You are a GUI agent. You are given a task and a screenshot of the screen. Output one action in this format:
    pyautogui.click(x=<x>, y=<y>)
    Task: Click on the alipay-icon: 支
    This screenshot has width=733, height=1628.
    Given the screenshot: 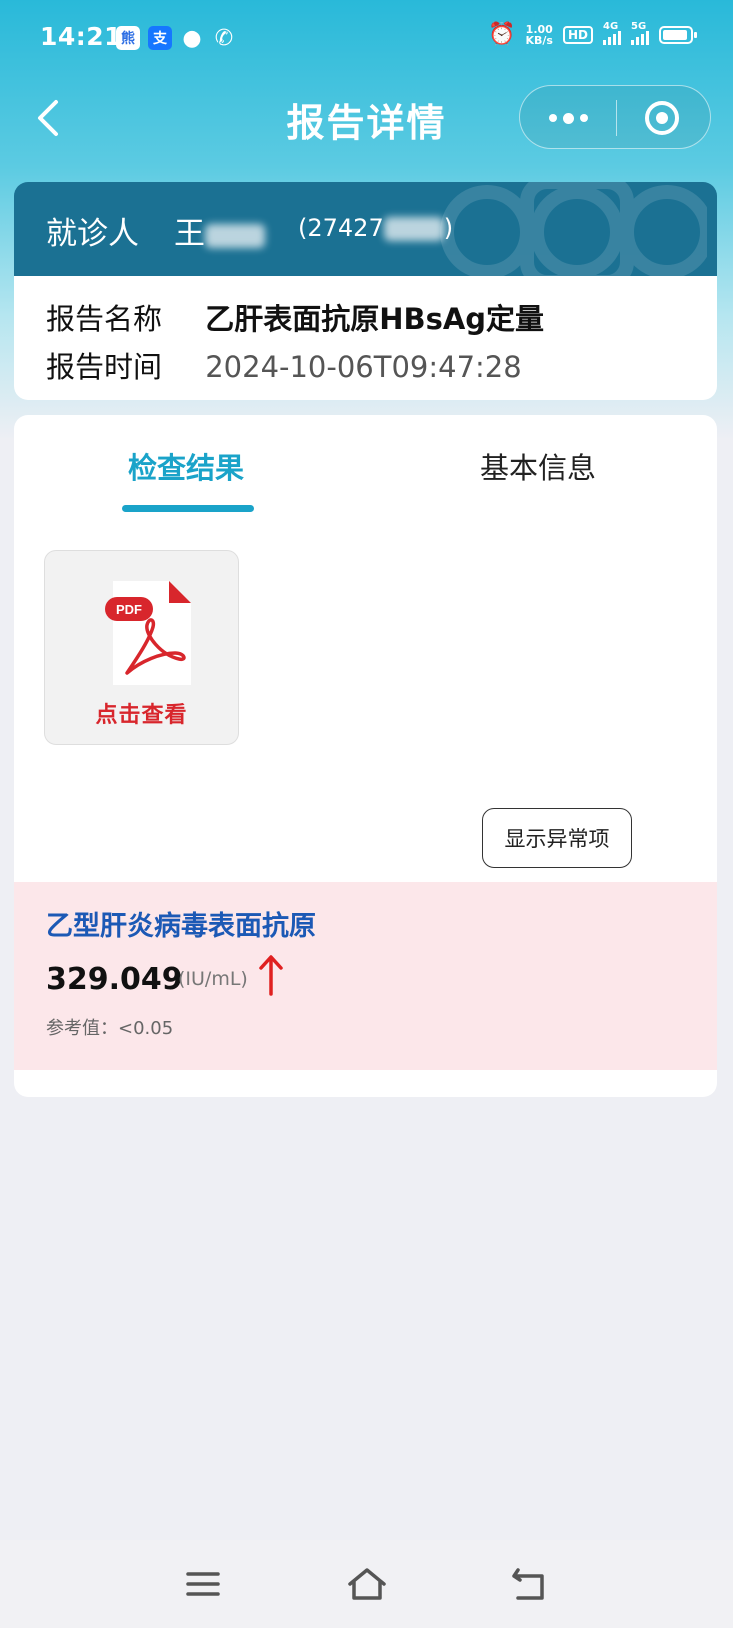 What is the action you would take?
    pyautogui.click(x=160, y=38)
    